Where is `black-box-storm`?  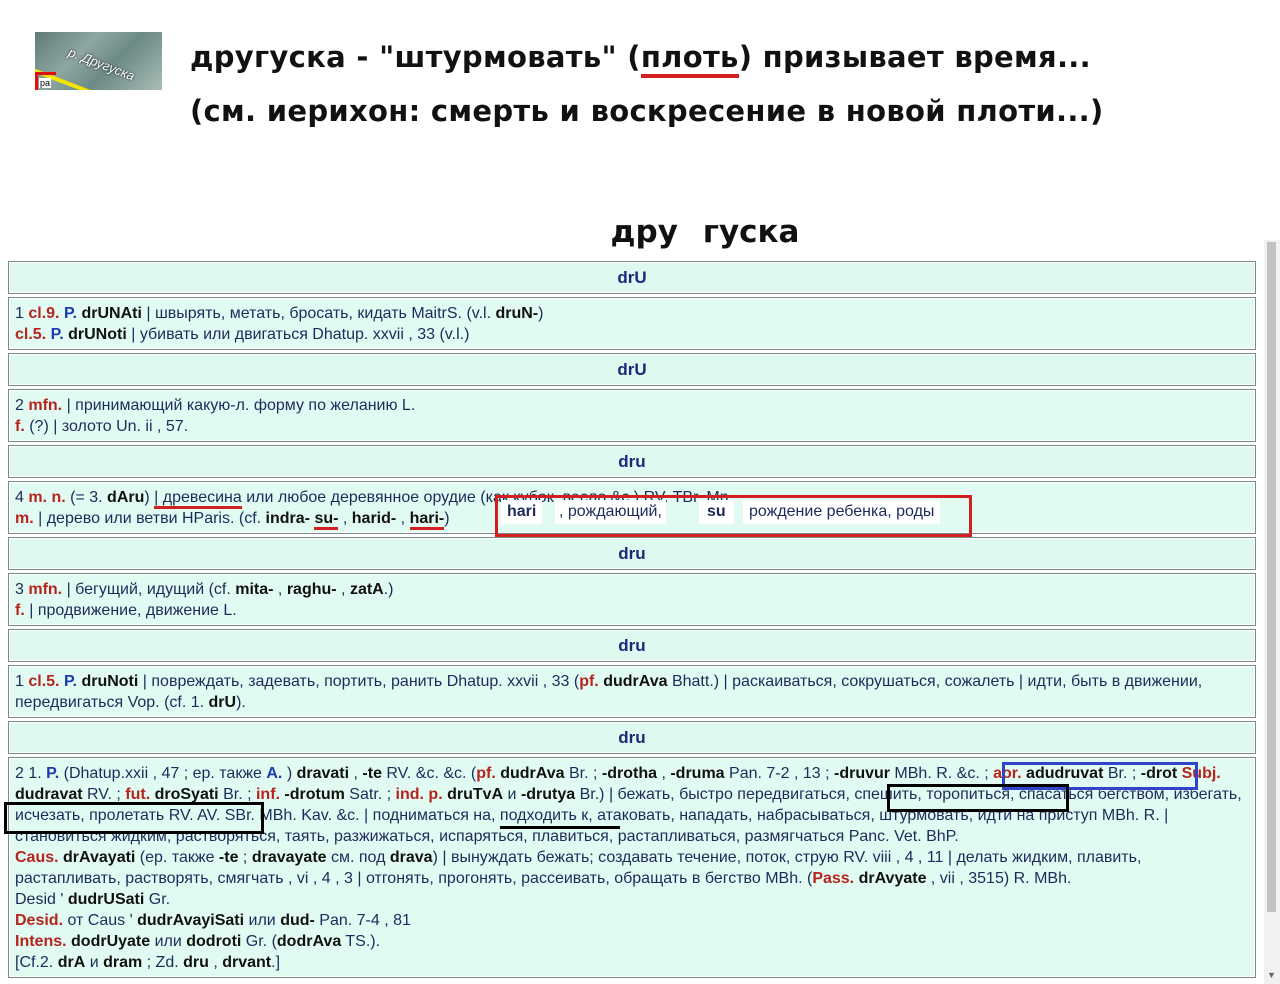 black-box-storm is located at coordinates (134, 818).